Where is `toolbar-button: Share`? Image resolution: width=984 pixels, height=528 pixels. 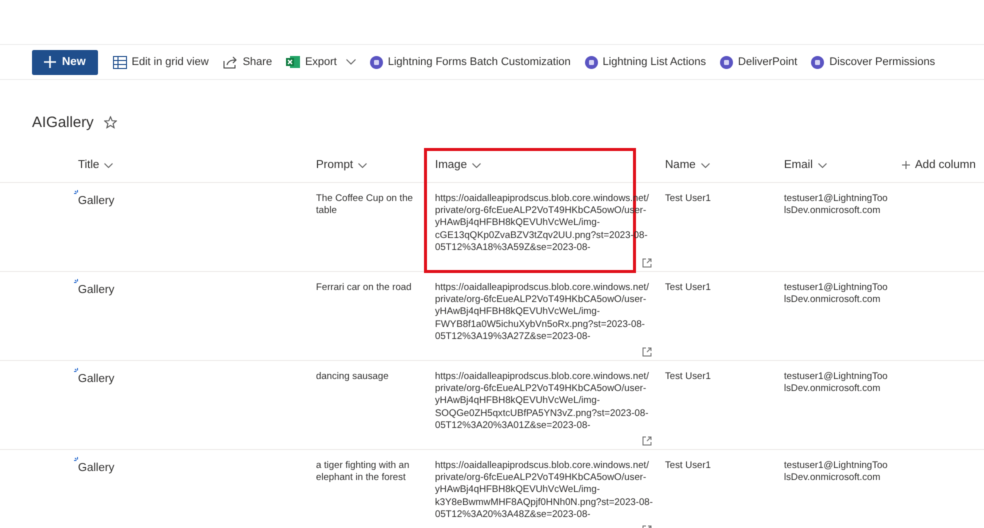
toolbar-button: Share is located at coordinates (248, 62).